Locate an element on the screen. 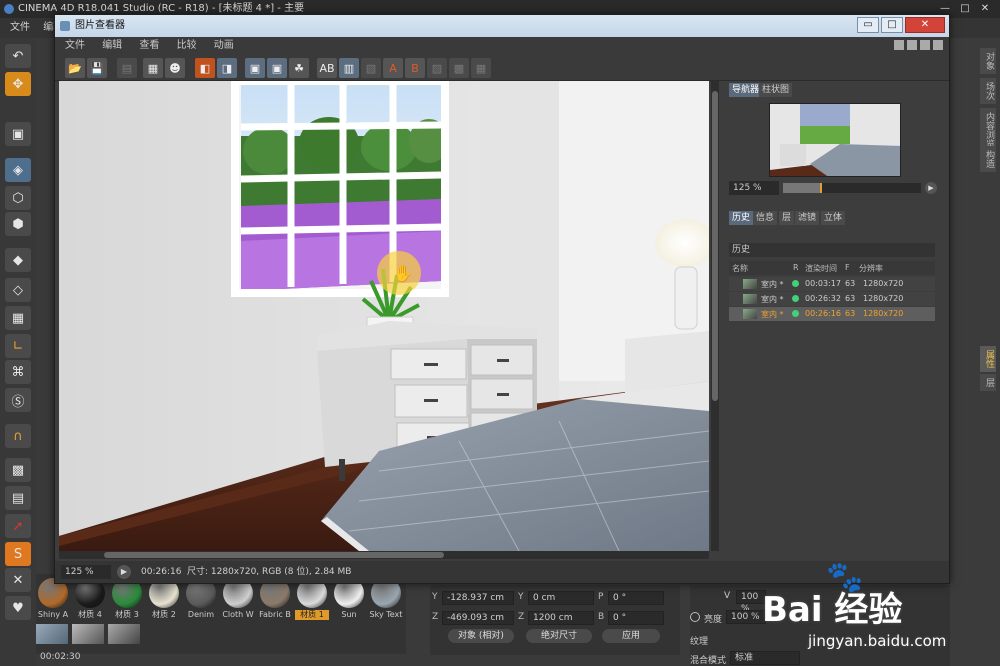  arrow-icon: ➚ is located at coordinates (18, 526).